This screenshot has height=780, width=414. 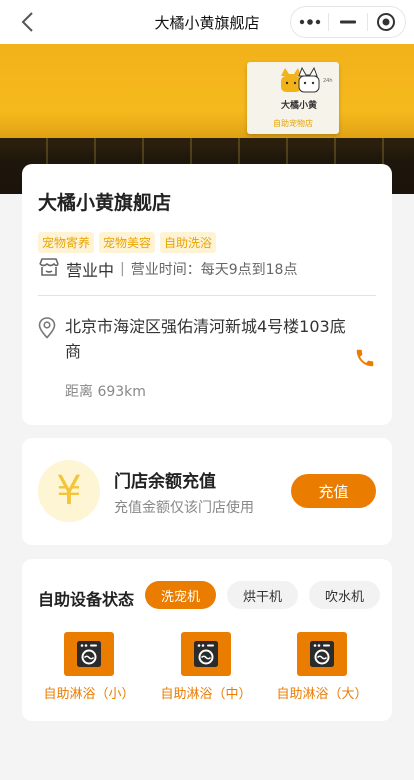 I want to click on device-item-shower-large: 自助淋浴（大）, so click(x=322, y=667).